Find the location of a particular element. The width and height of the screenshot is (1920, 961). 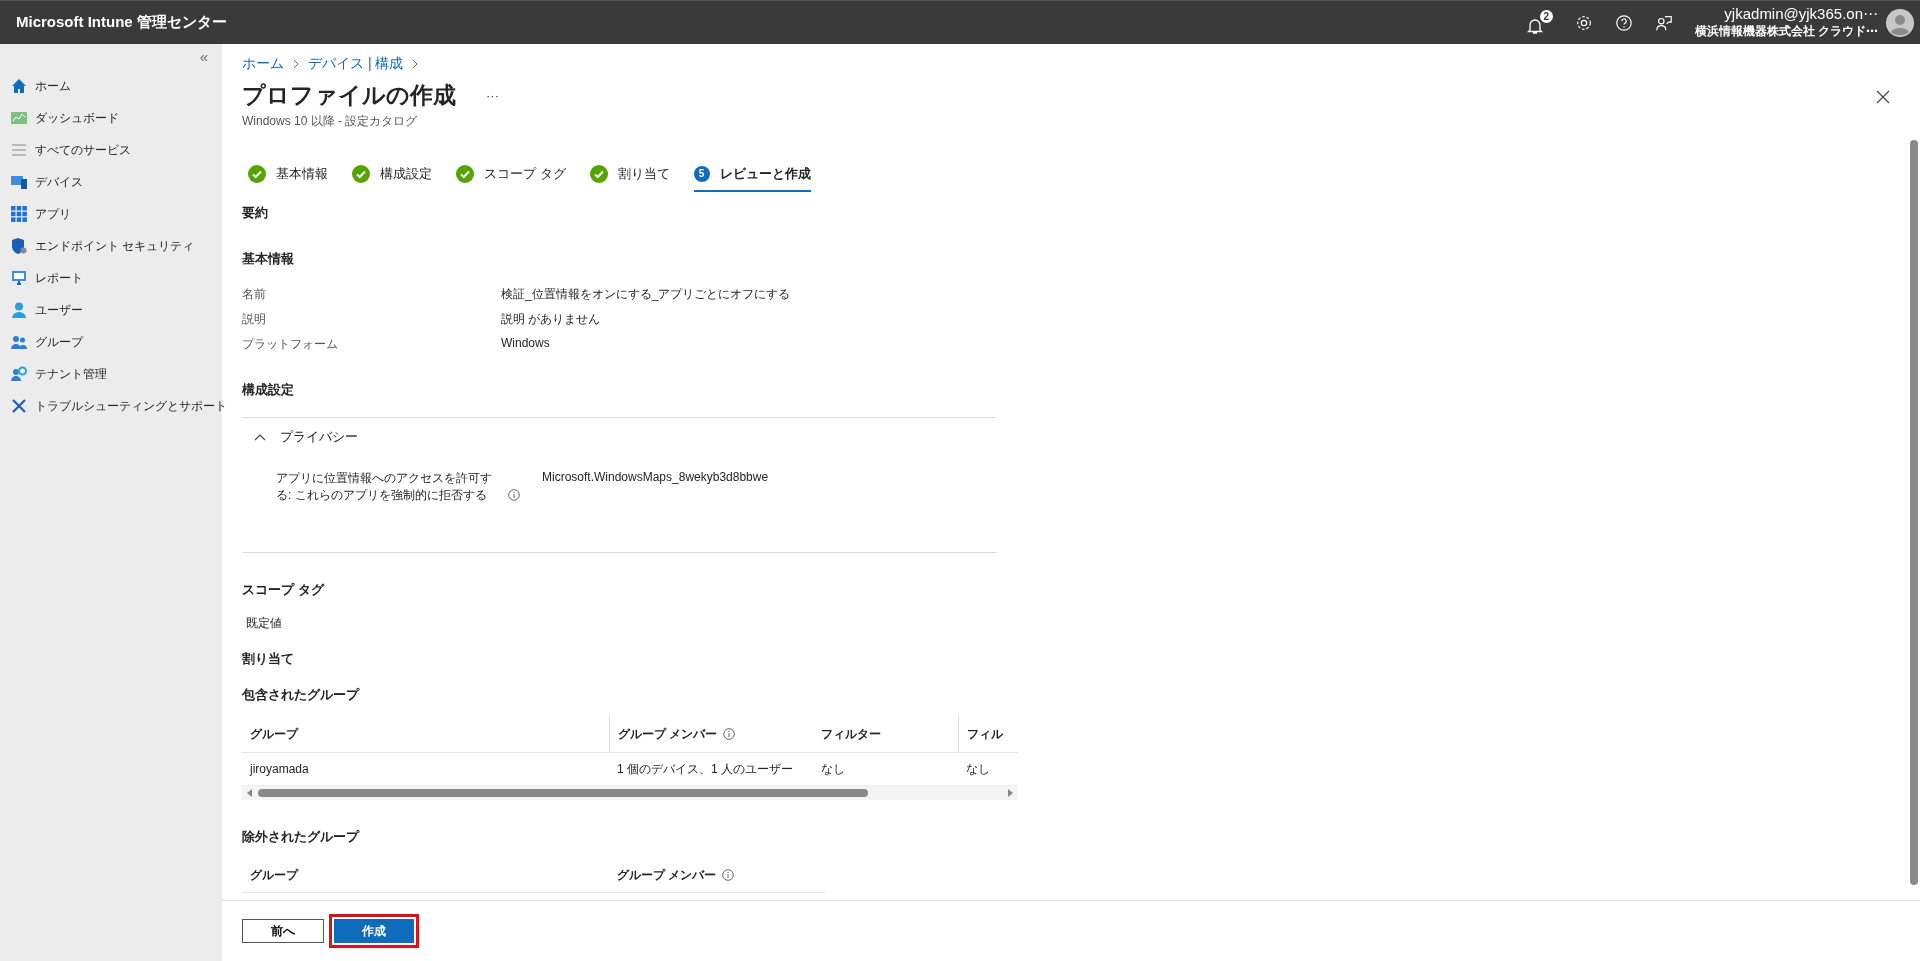

notifications-button: 2 is located at coordinates (1538, 22).